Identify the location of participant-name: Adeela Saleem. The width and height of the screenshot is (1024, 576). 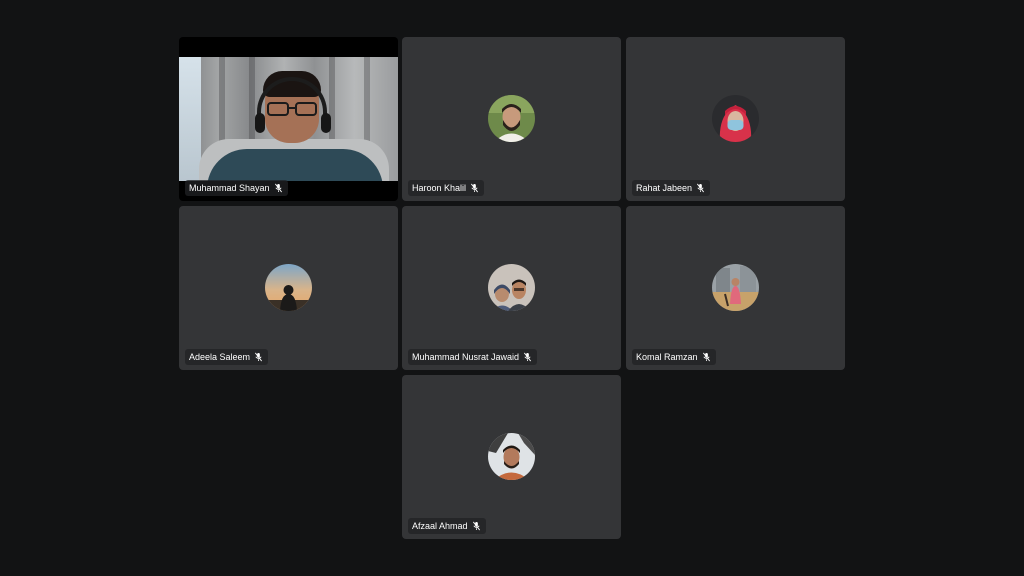
(220, 357).